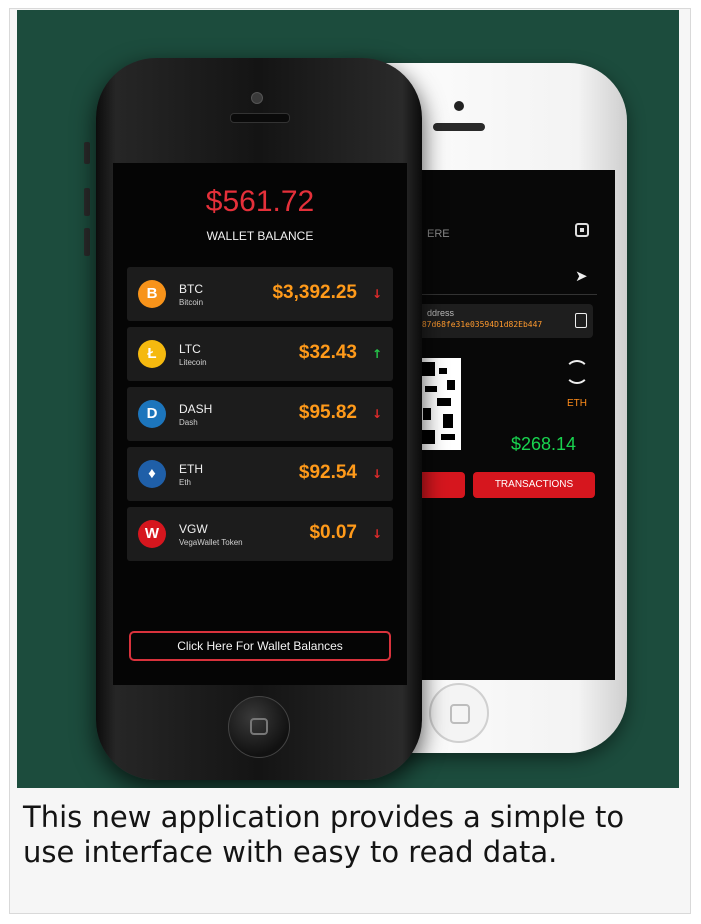 Image resolution: width=701 pixels, height=924 pixels. What do you see at coordinates (577, 372) in the screenshot?
I see `sync-icon` at bounding box center [577, 372].